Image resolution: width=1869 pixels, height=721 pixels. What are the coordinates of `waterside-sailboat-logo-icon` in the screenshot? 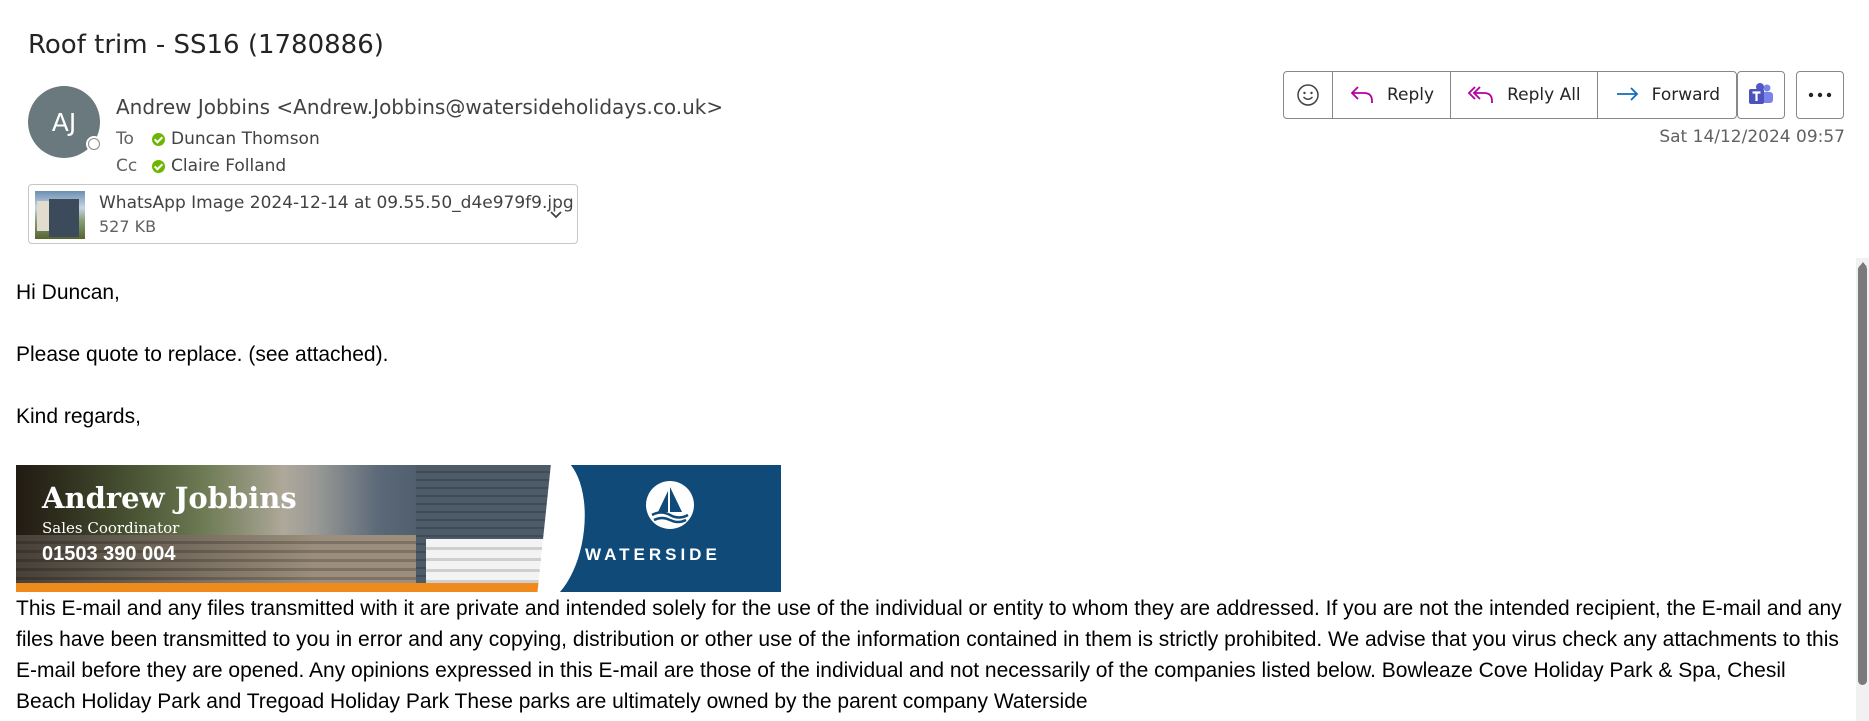 It's located at (670, 505).